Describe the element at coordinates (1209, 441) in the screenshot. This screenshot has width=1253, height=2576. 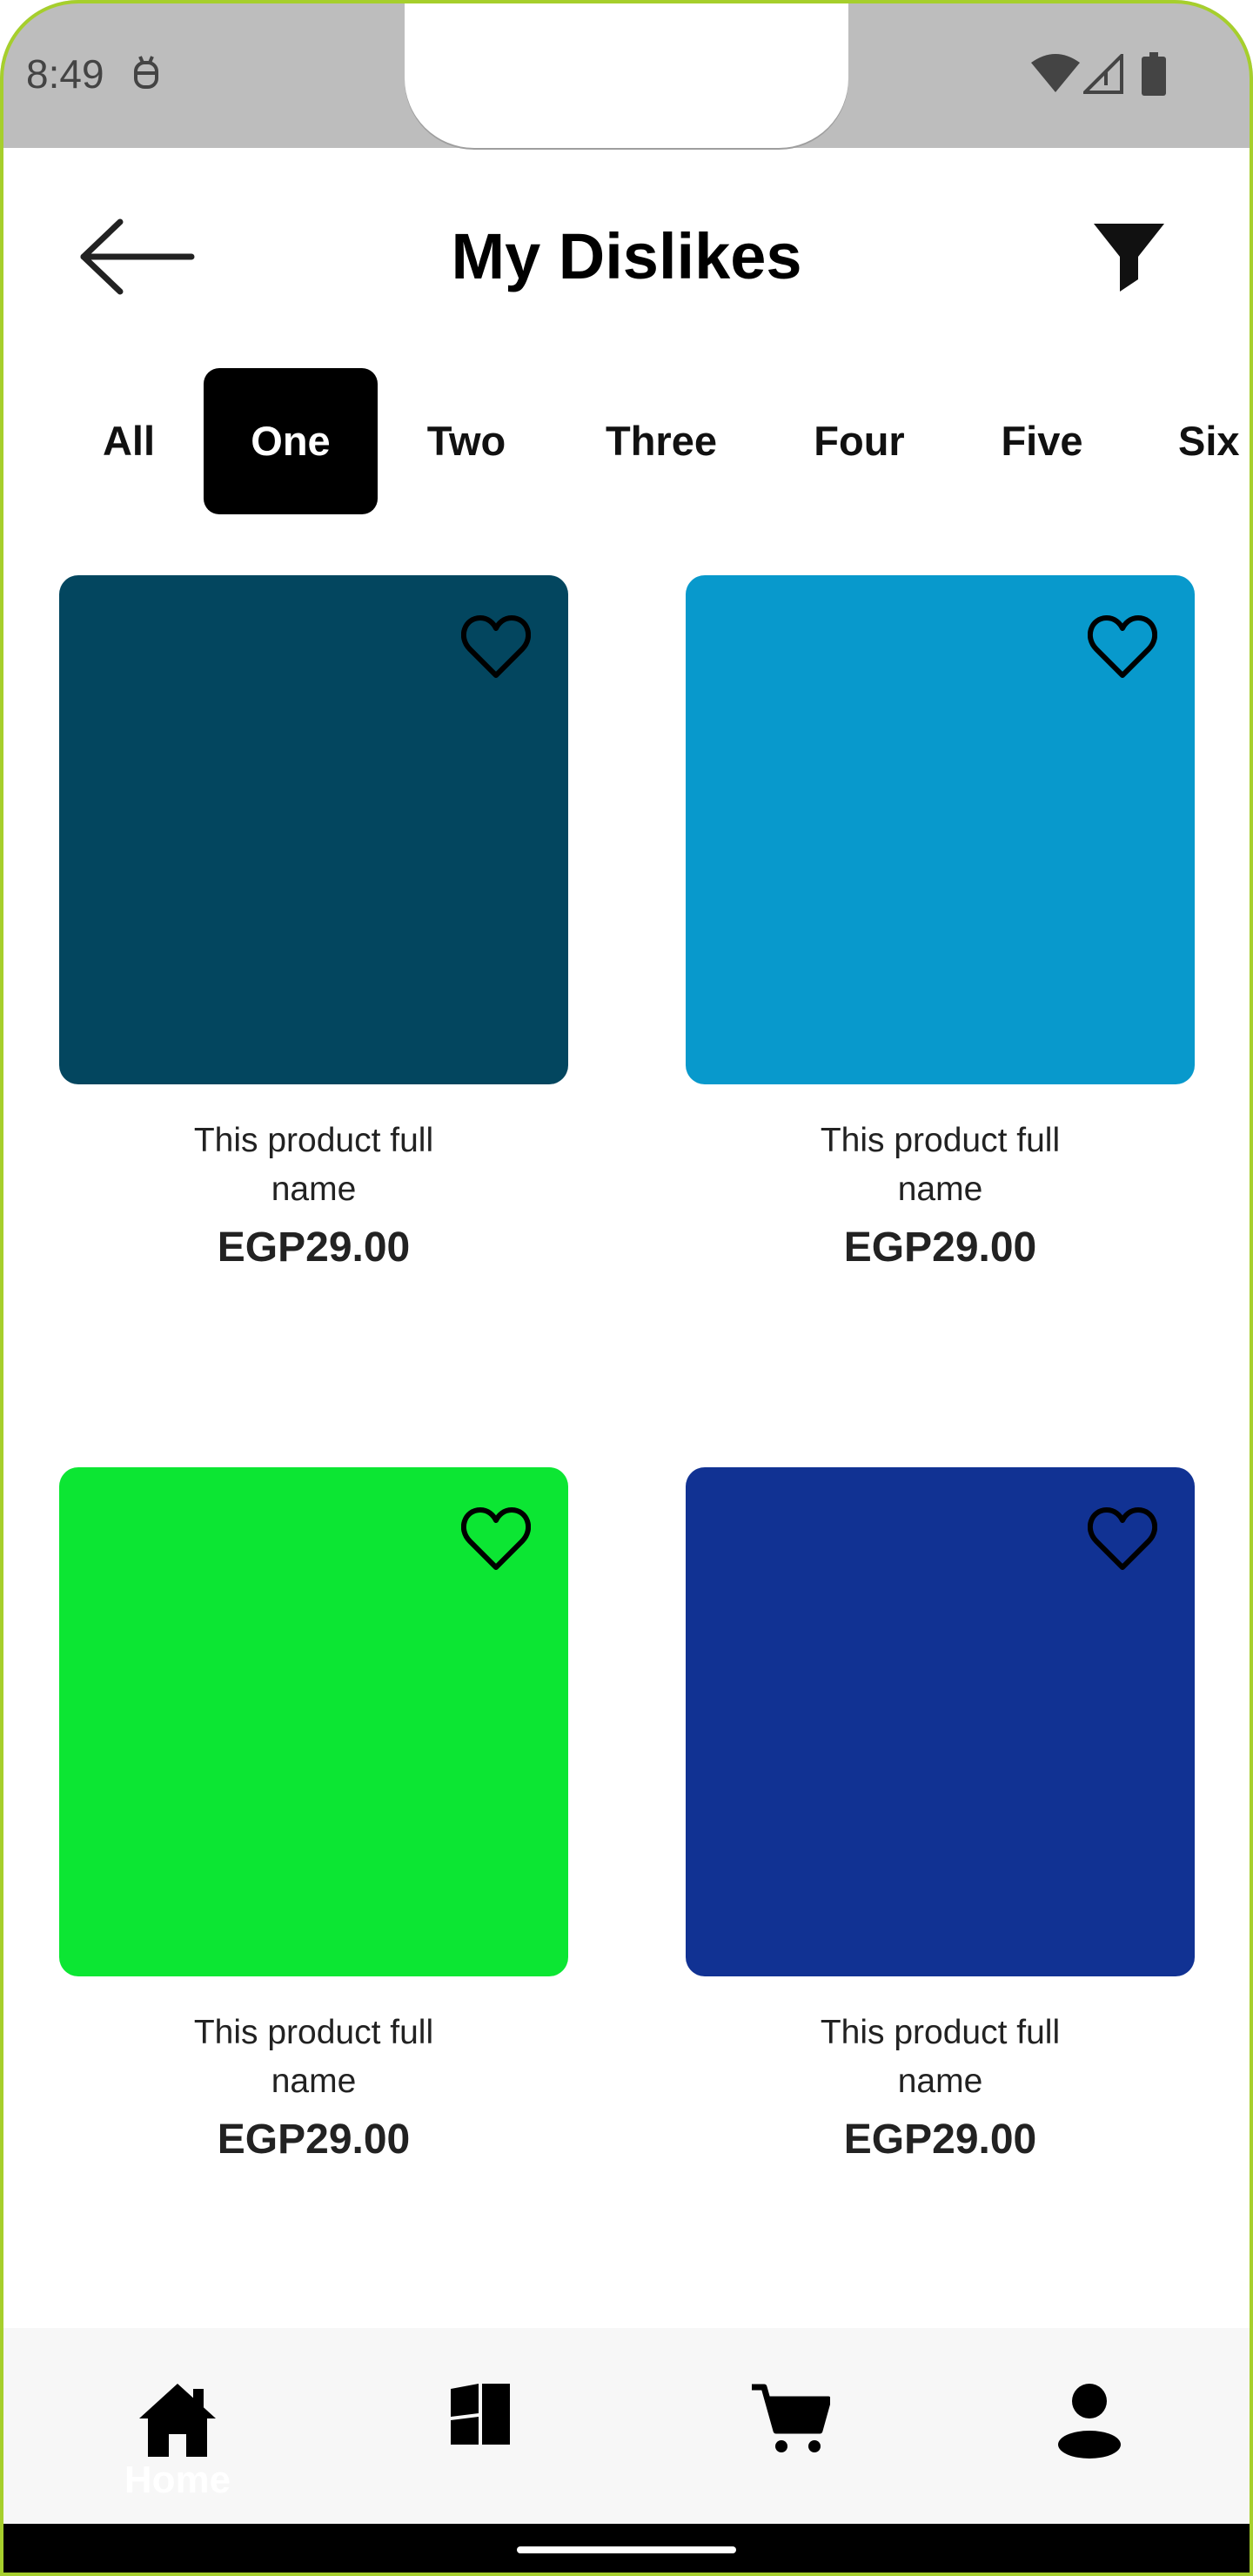
I see `tab-six: Six` at that location.